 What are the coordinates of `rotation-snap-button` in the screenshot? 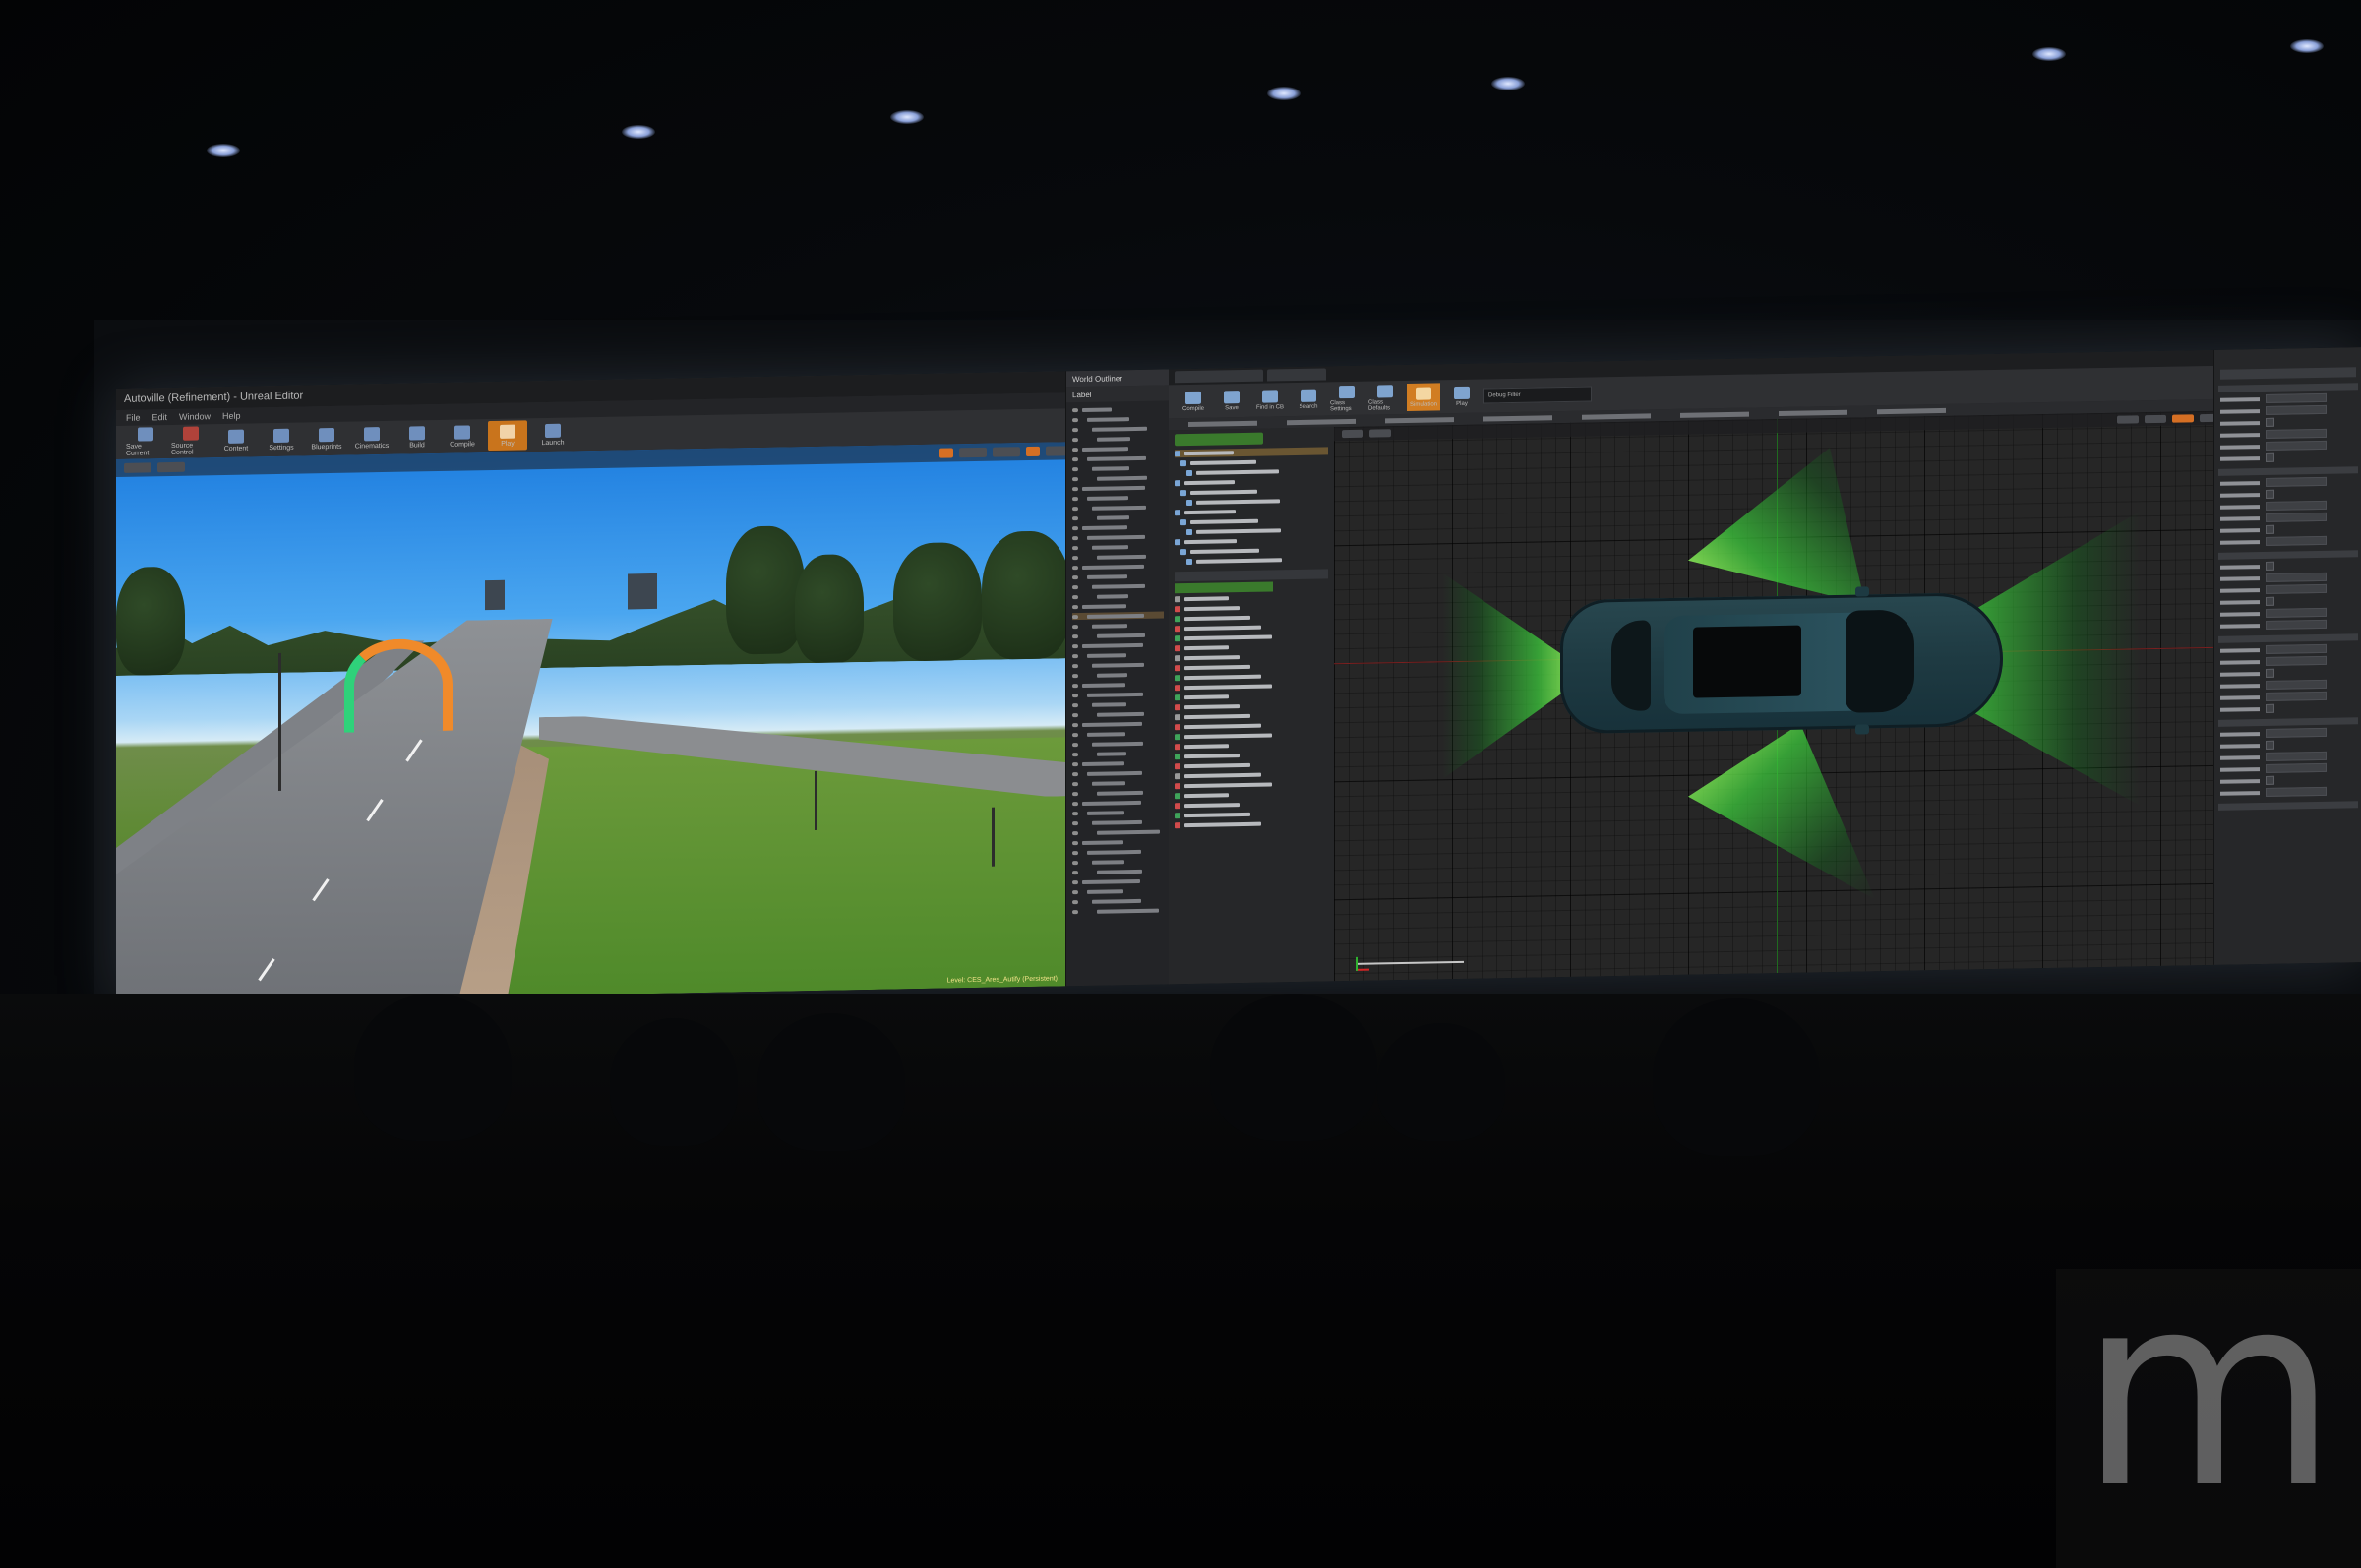 It's located at (1006, 452).